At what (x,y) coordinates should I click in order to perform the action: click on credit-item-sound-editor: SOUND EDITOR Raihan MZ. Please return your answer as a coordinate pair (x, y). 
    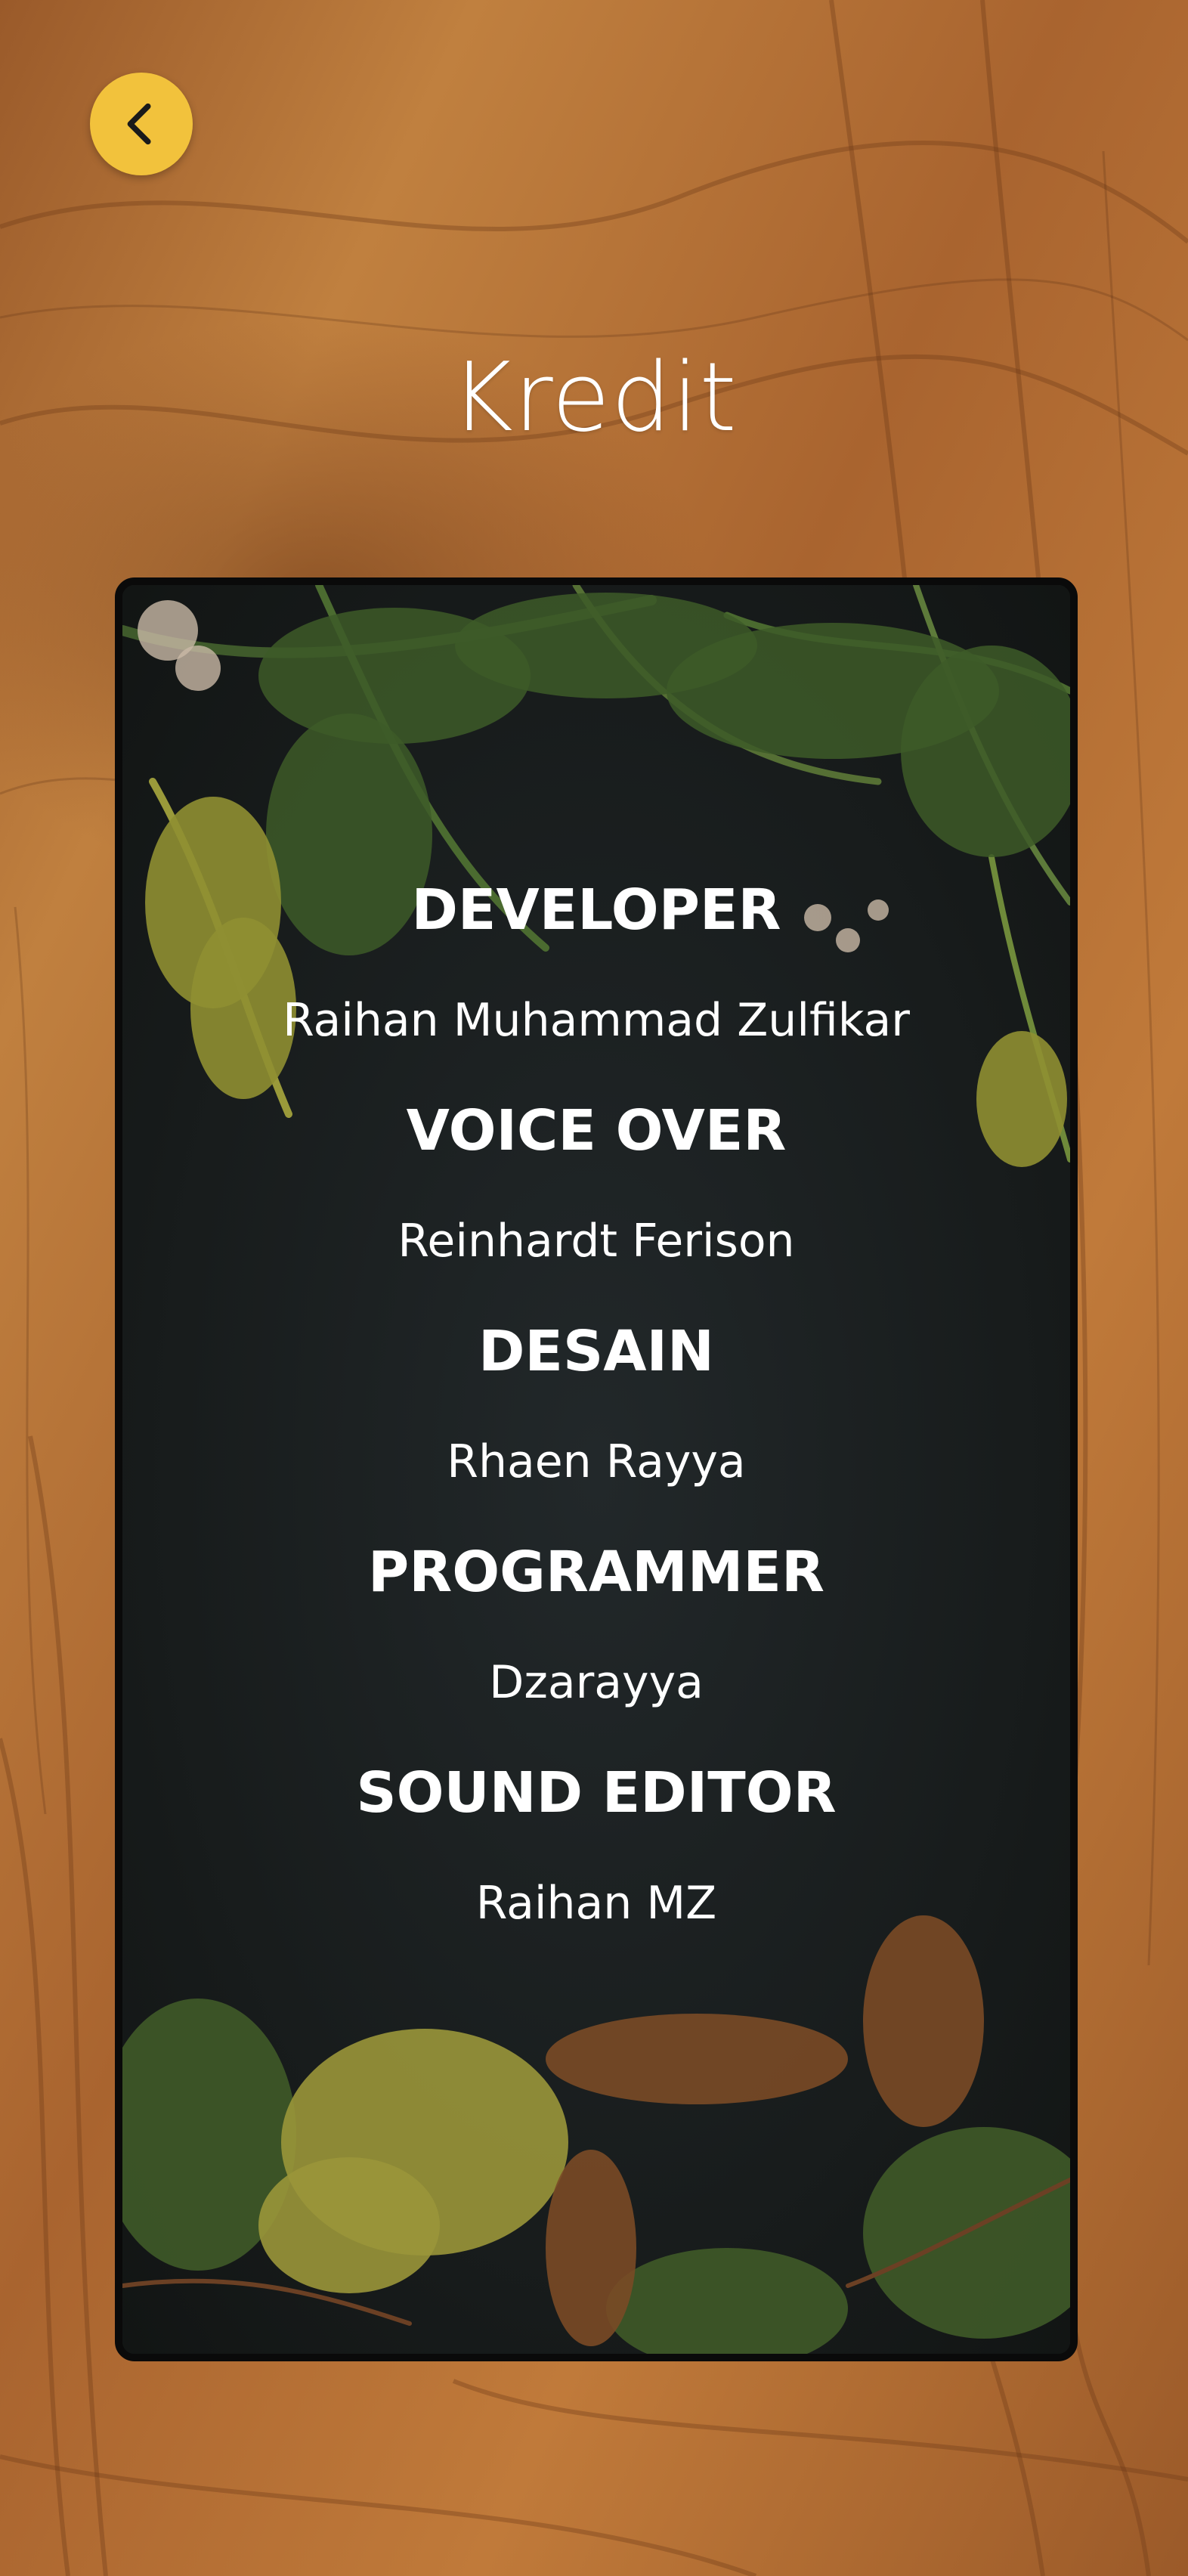
    Looking at the image, I should click on (596, 1865).